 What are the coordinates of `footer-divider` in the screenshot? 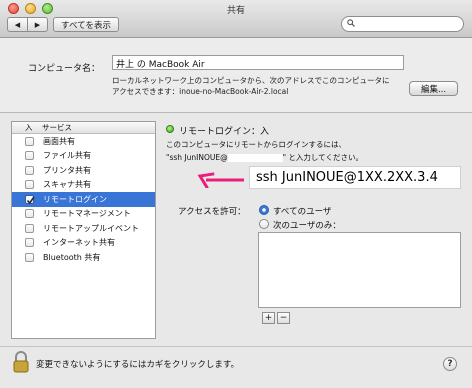 It's located at (236, 346).